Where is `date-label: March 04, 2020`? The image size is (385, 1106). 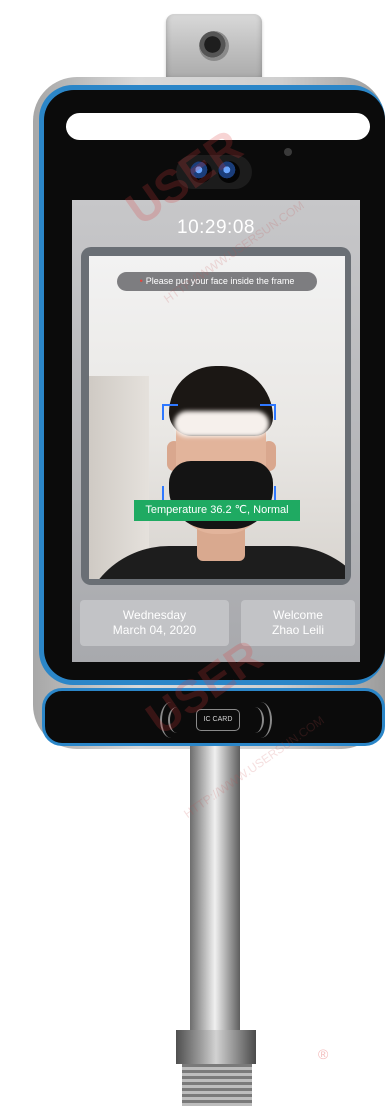 date-label: March 04, 2020 is located at coordinates (154, 630).